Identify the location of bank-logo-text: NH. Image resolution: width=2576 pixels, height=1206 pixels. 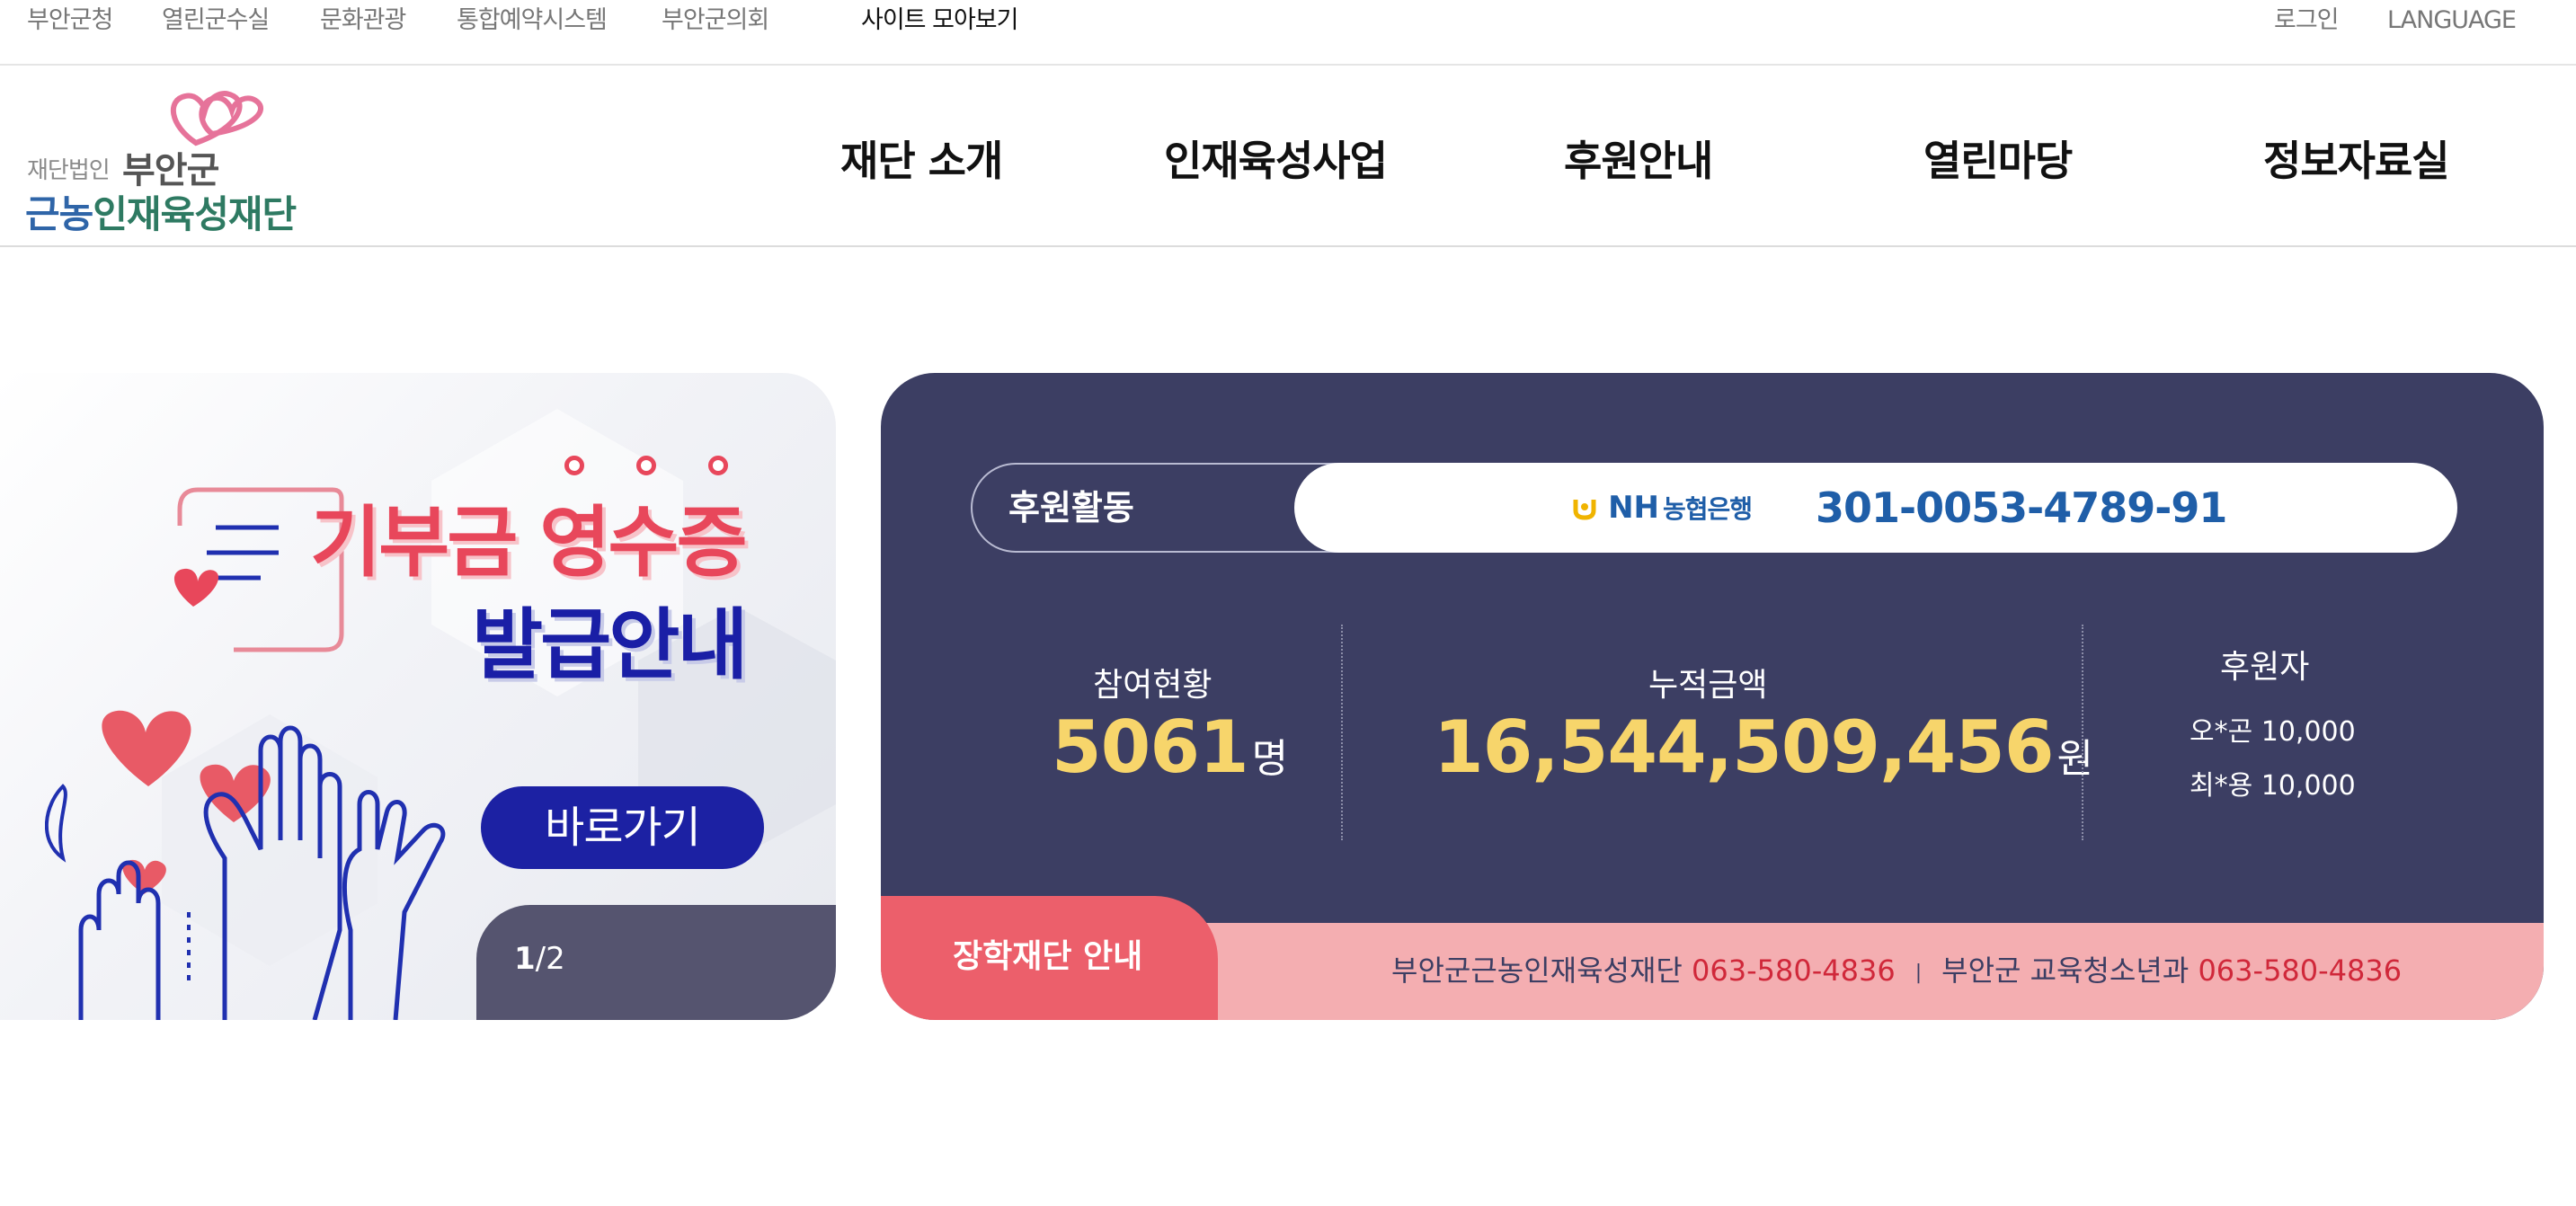
(1634, 508).